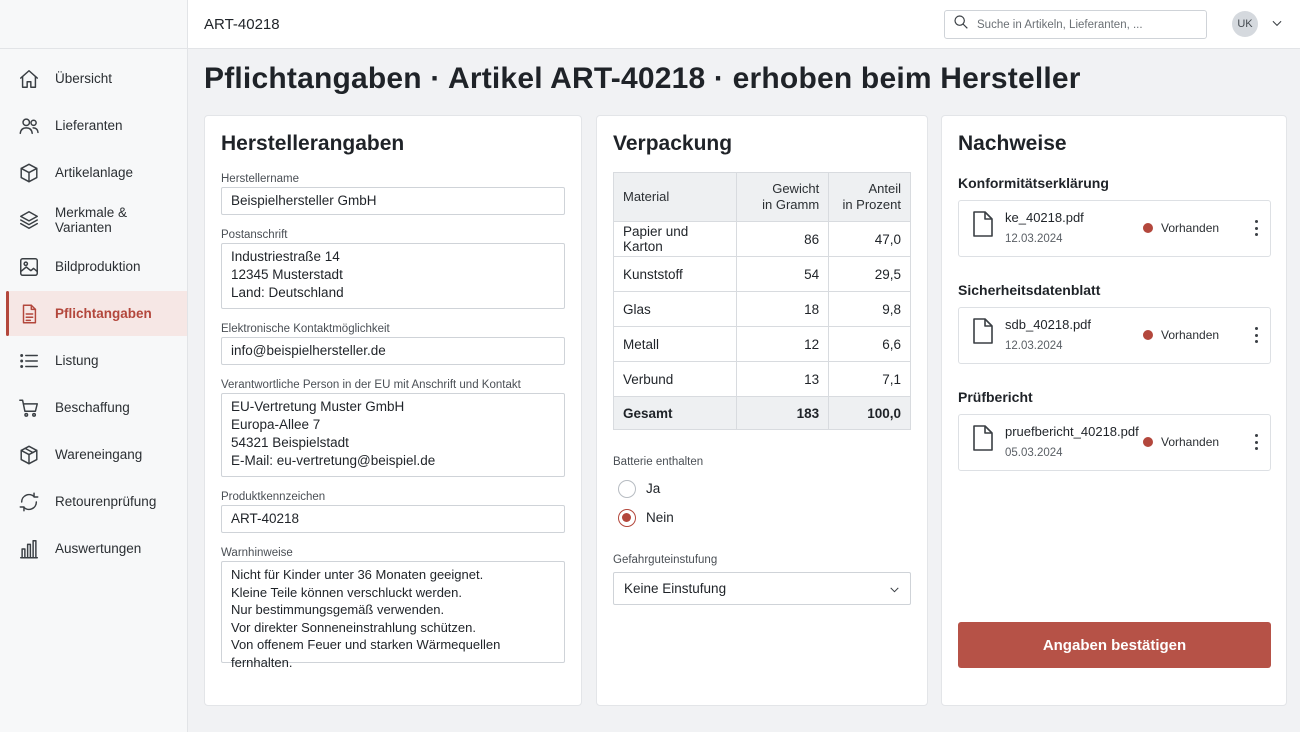 The width and height of the screenshot is (1300, 732). I want to click on search-box, so click(1075, 24).